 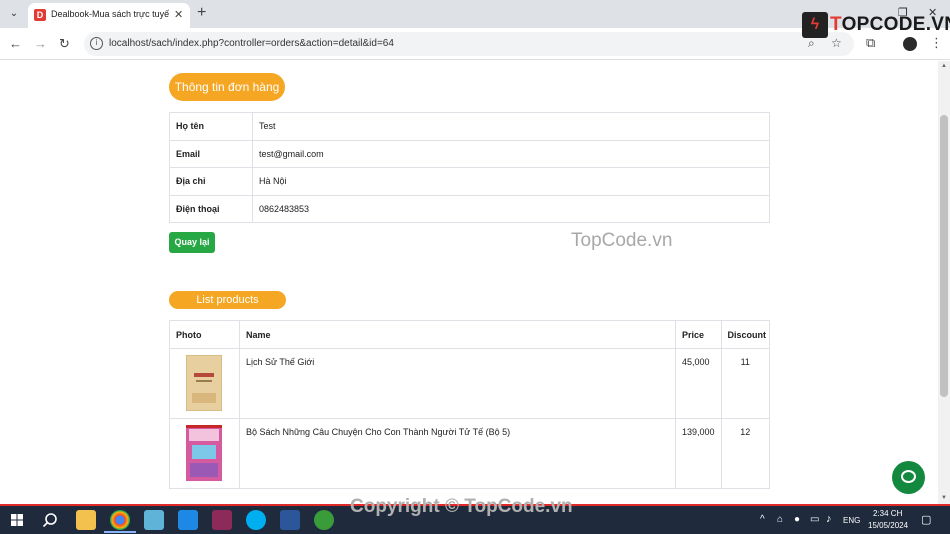 I want to click on extensions-icon: ⧉, so click(x=870, y=43).